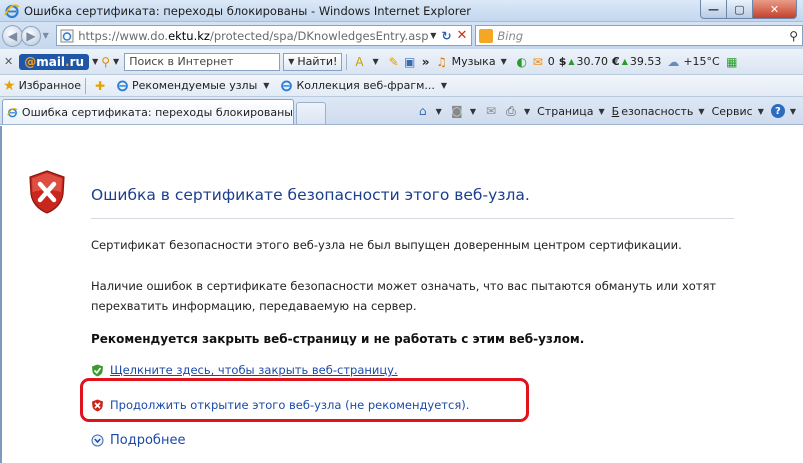  Describe the element at coordinates (732, 62) in the screenshot. I see `games-icon: ▦` at that location.